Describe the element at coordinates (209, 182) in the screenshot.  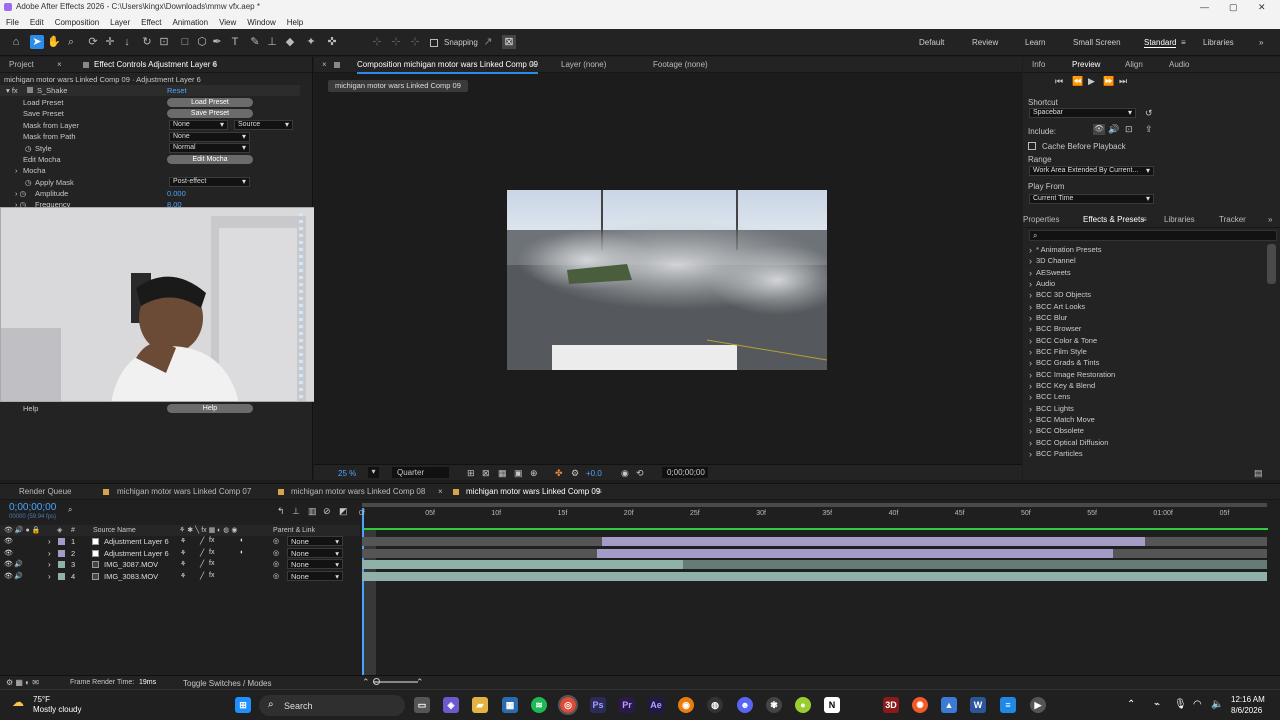
I see `apply-mask-dropdown: Post-effect` at that location.